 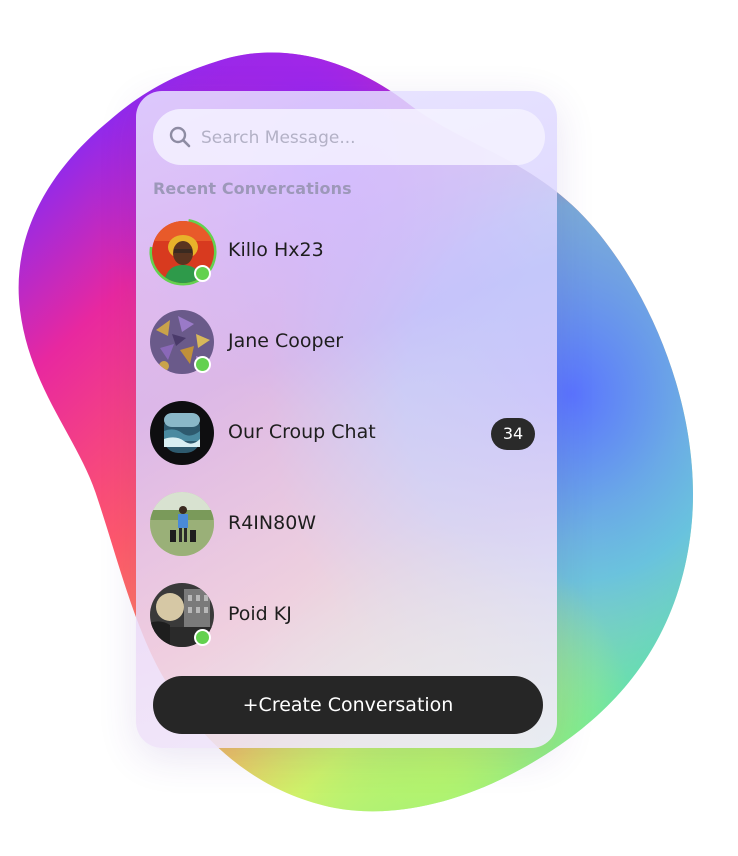 What do you see at coordinates (347, 252) in the screenshot?
I see `conversation-item-killo: Killo Hx23` at bounding box center [347, 252].